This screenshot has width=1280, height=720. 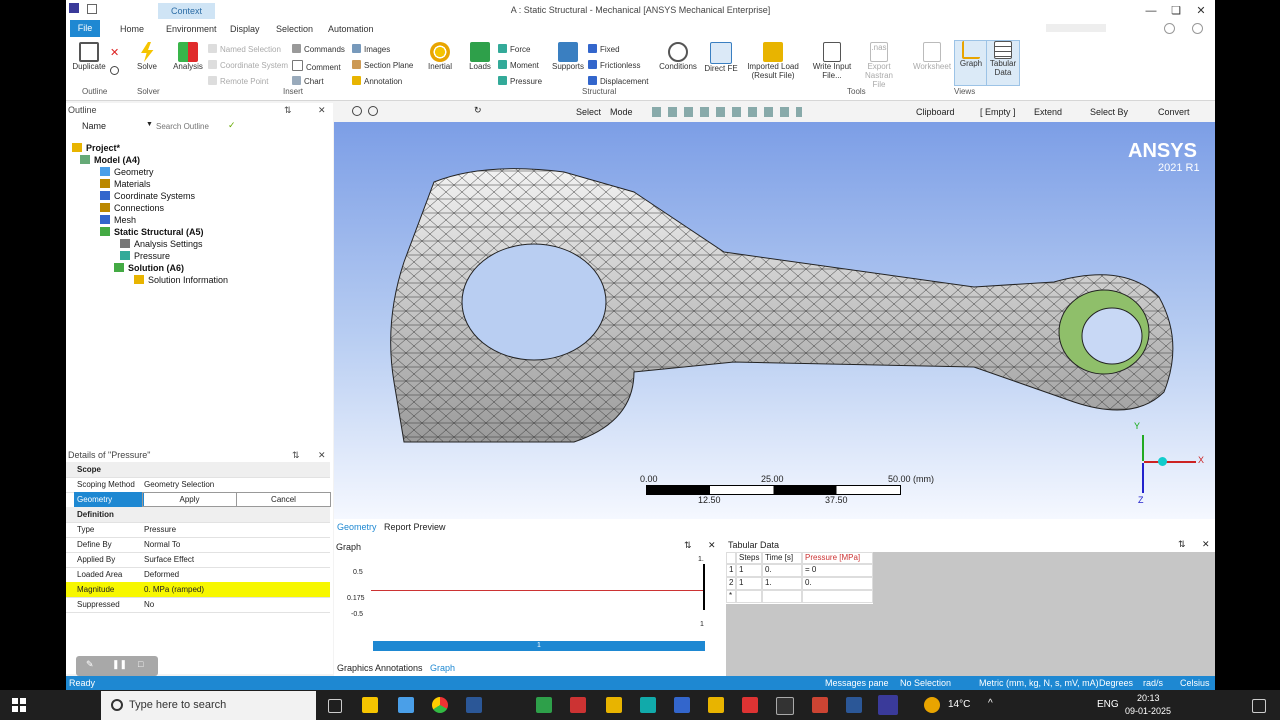 What do you see at coordinates (188, 56) in the screenshot?
I see `analysis-button: Analysis` at bounding box center [188, 56].